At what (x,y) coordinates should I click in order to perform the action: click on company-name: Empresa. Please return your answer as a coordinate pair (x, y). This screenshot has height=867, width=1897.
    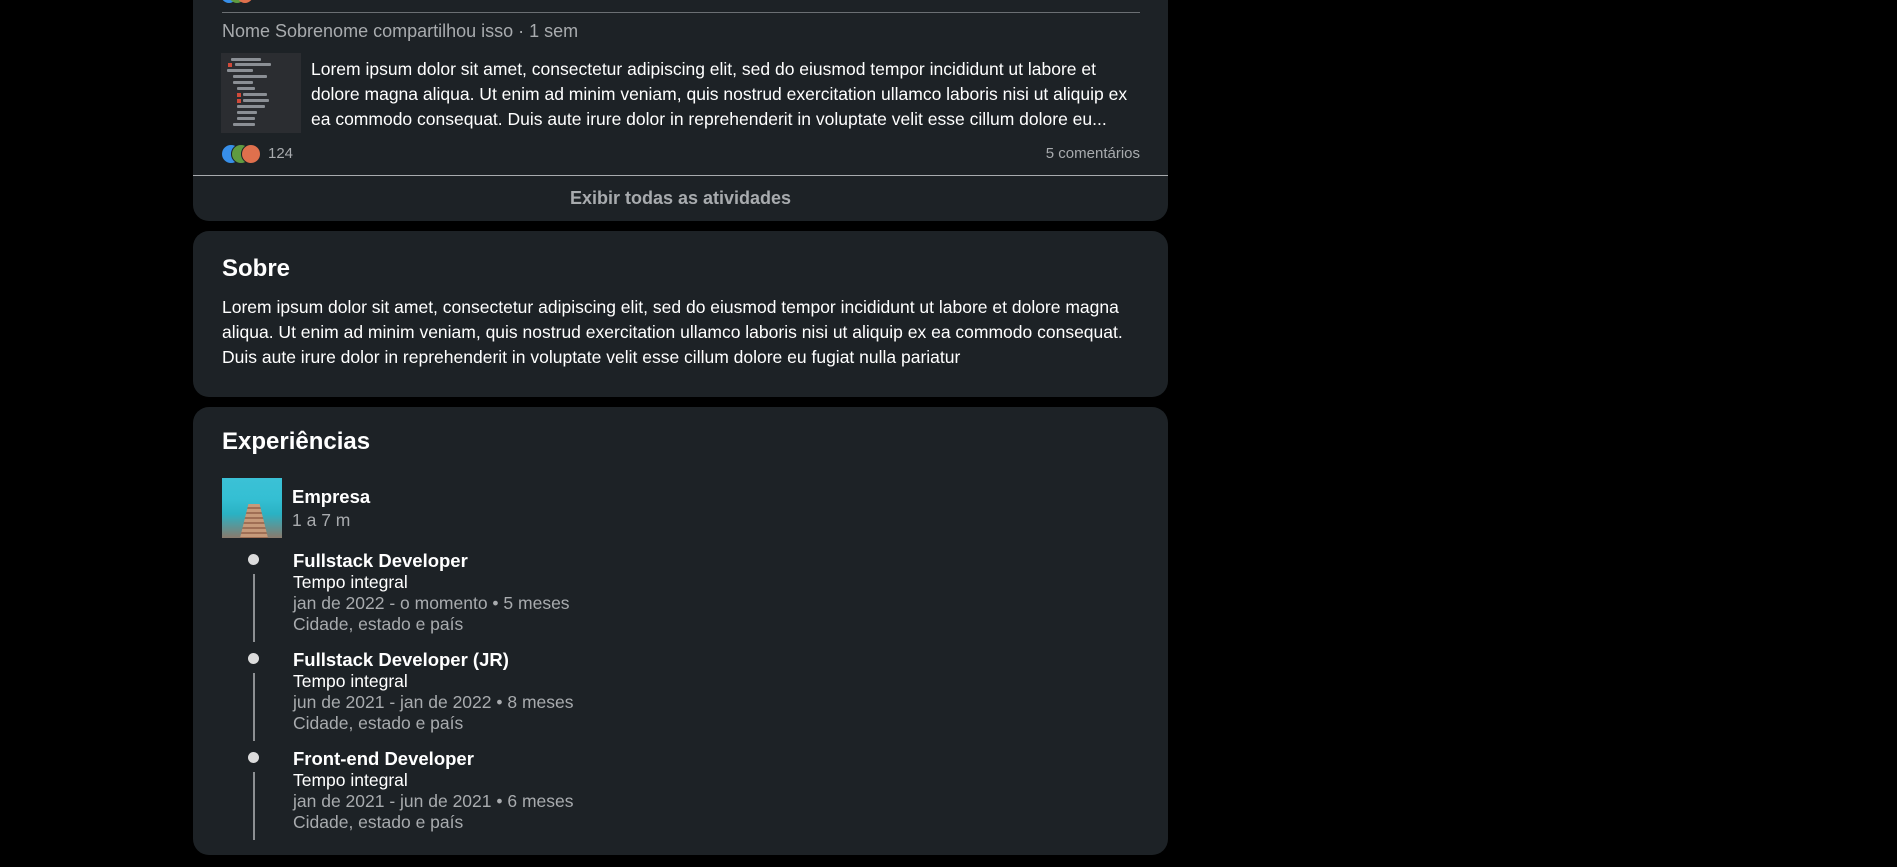
    Looking at the image, I should click on (331, 497).